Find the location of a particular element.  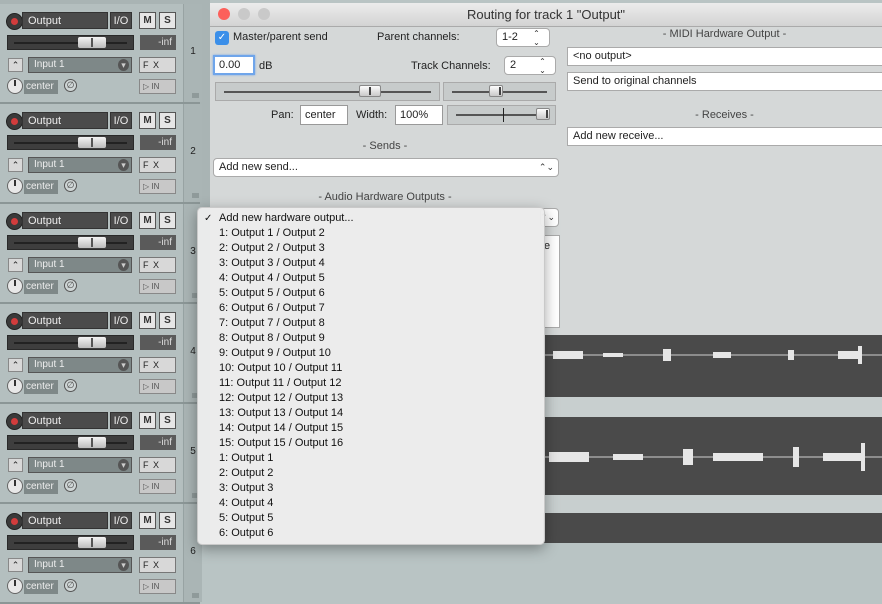

track-number-strip: 1 is located at coordinates (192, 53).